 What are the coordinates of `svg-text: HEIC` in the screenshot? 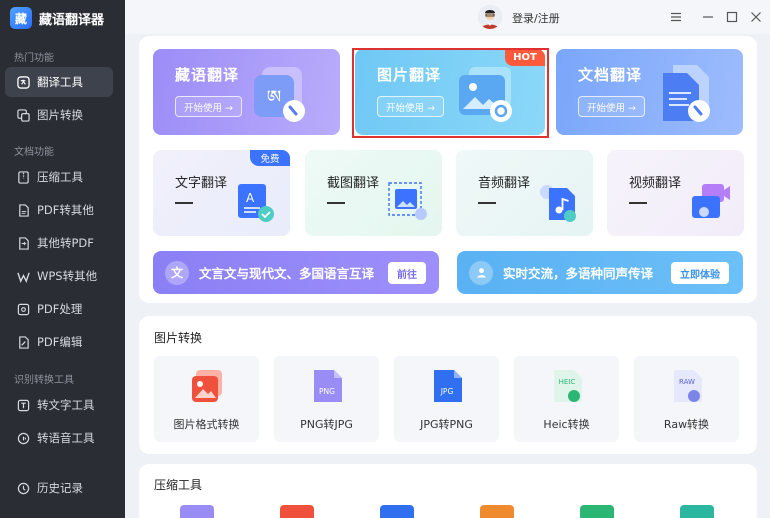 It's located at (567, 382).